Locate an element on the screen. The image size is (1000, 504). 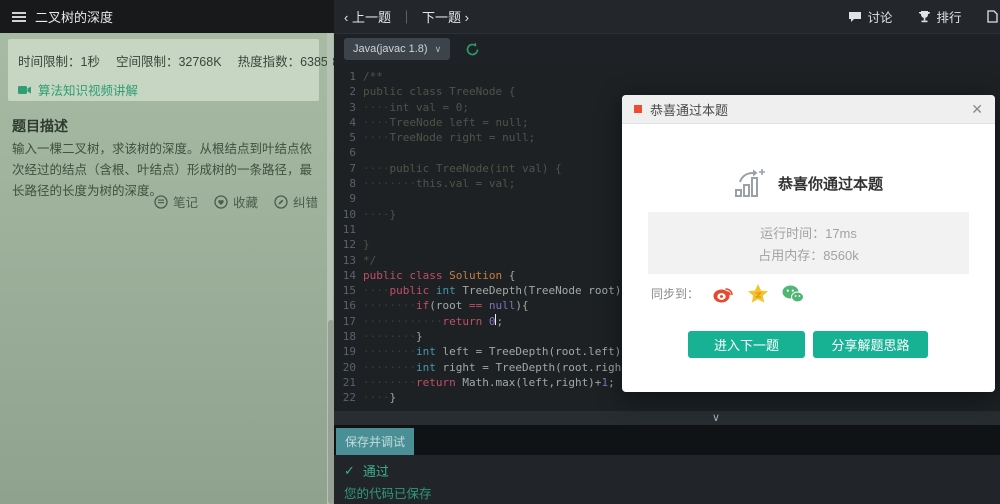
my-submissions-link: 我 is located at coordinates (993, 16).